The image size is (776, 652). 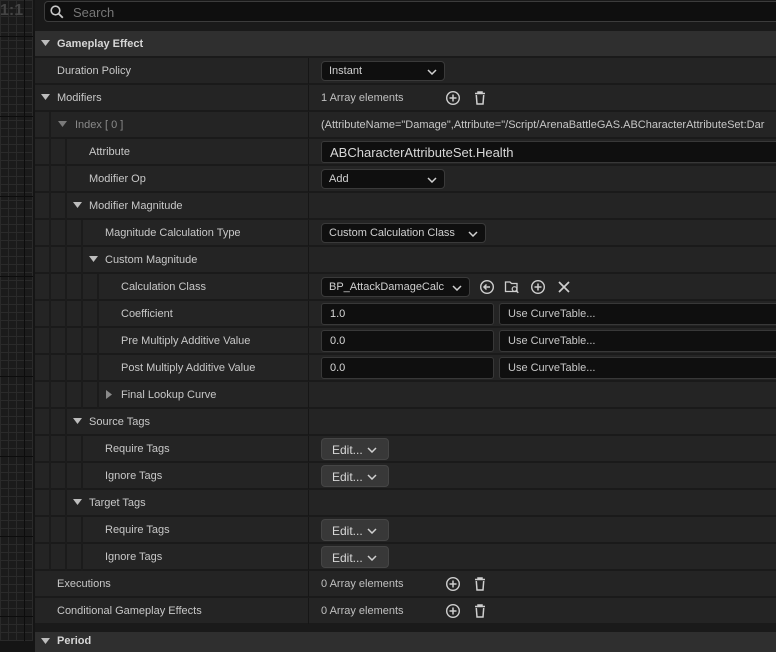 I want to click on magnitude-calc-type-combo: Custom Calculation Class, so click(x=403, y=233).